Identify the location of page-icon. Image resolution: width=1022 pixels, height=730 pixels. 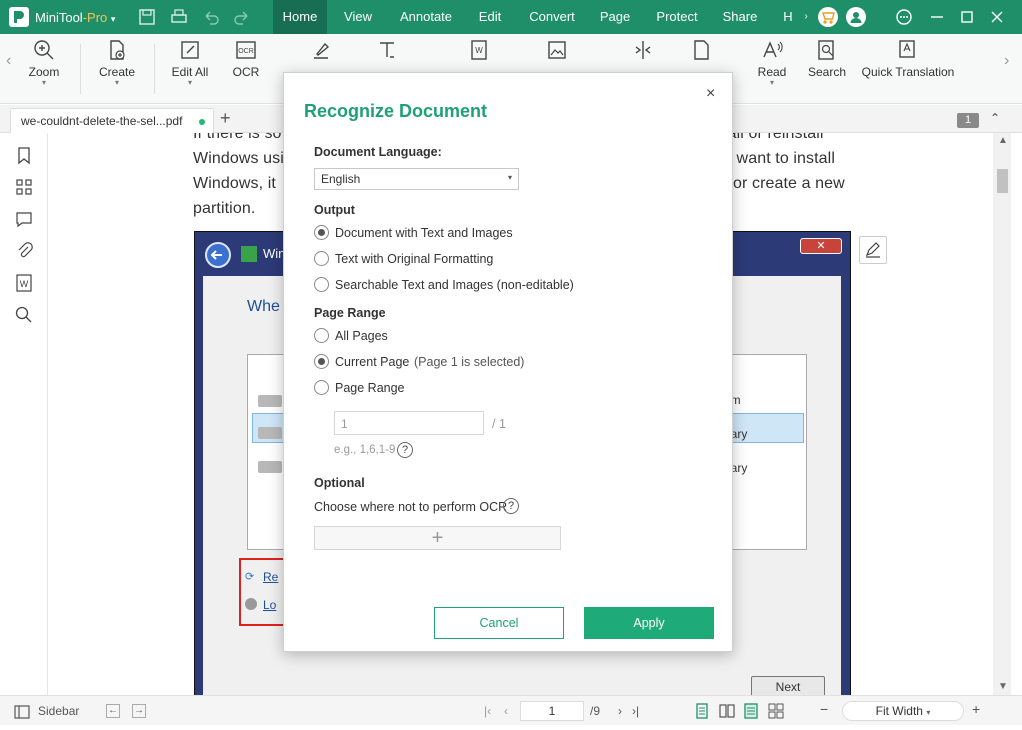
(701, 50).